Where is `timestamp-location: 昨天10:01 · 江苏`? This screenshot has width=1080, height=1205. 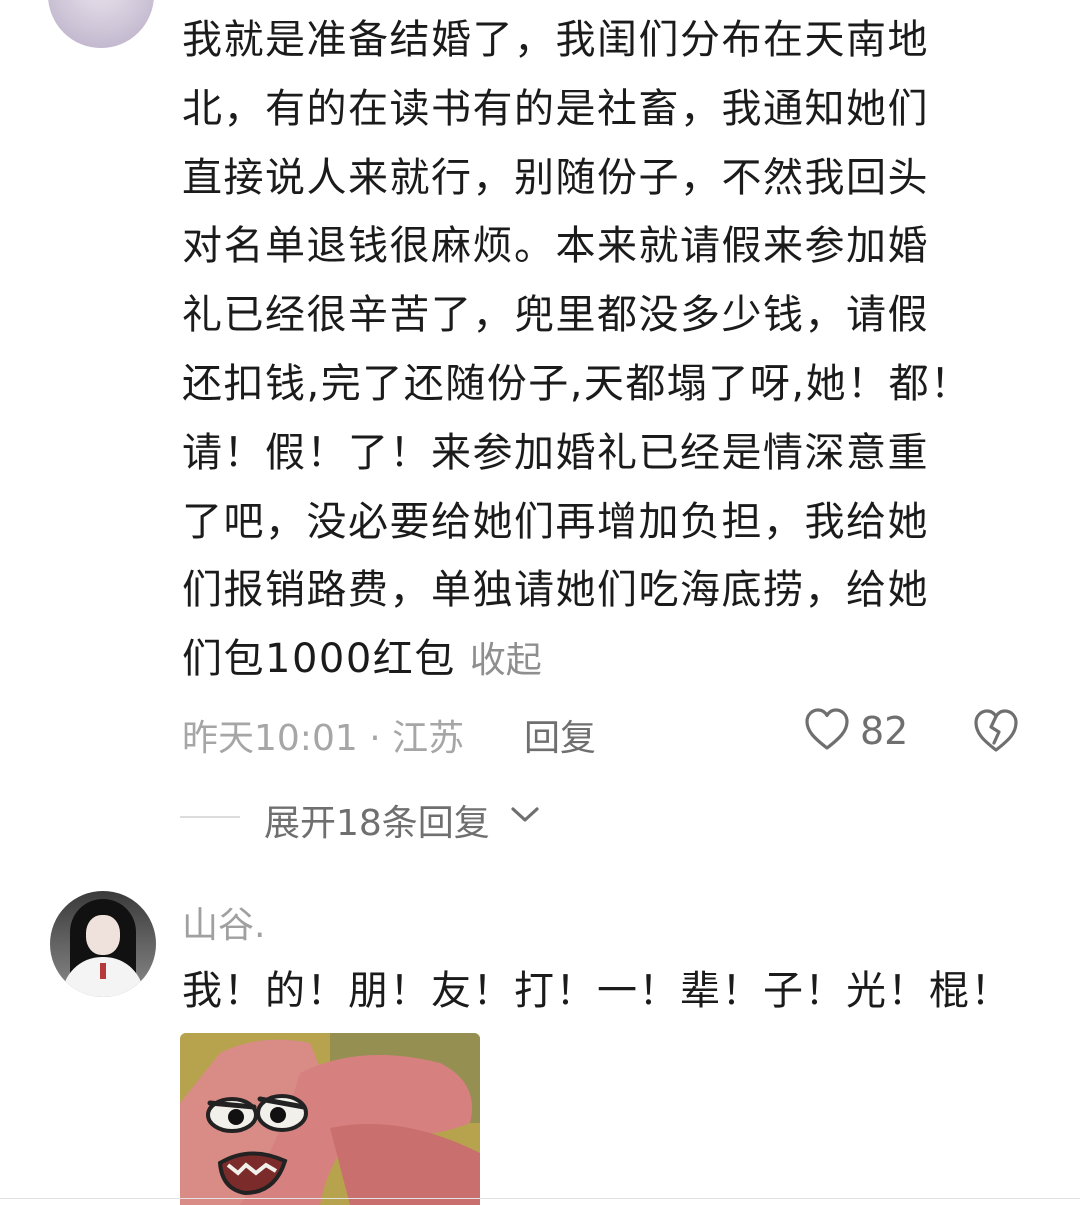 timestamp-location: 昨天10:01 · 江苏 is located at coordinates (323, 738).